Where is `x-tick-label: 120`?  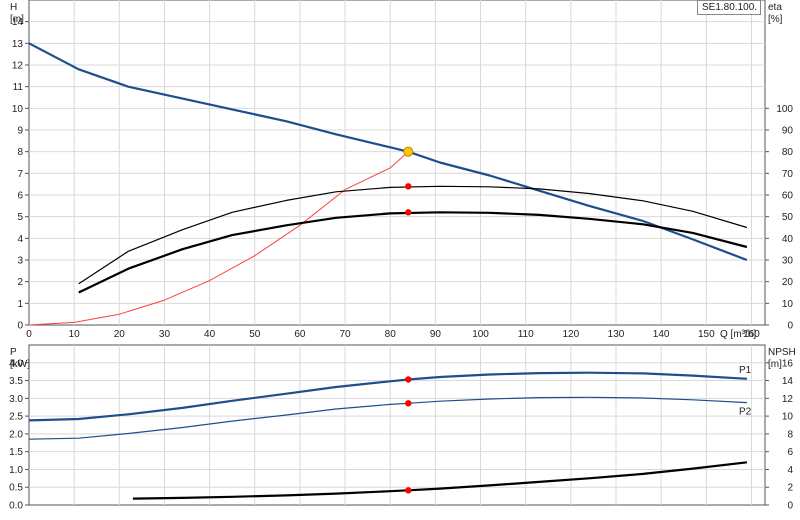 x-tick-label: 120 is located at coordinates (570, 334).